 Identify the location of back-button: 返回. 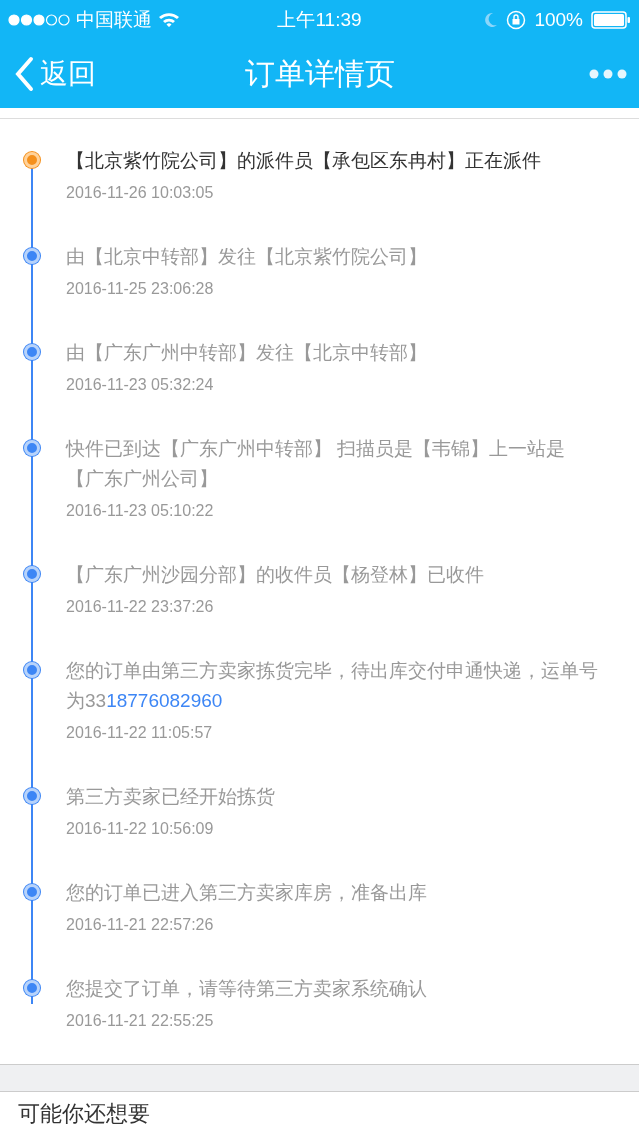
(55, 74).